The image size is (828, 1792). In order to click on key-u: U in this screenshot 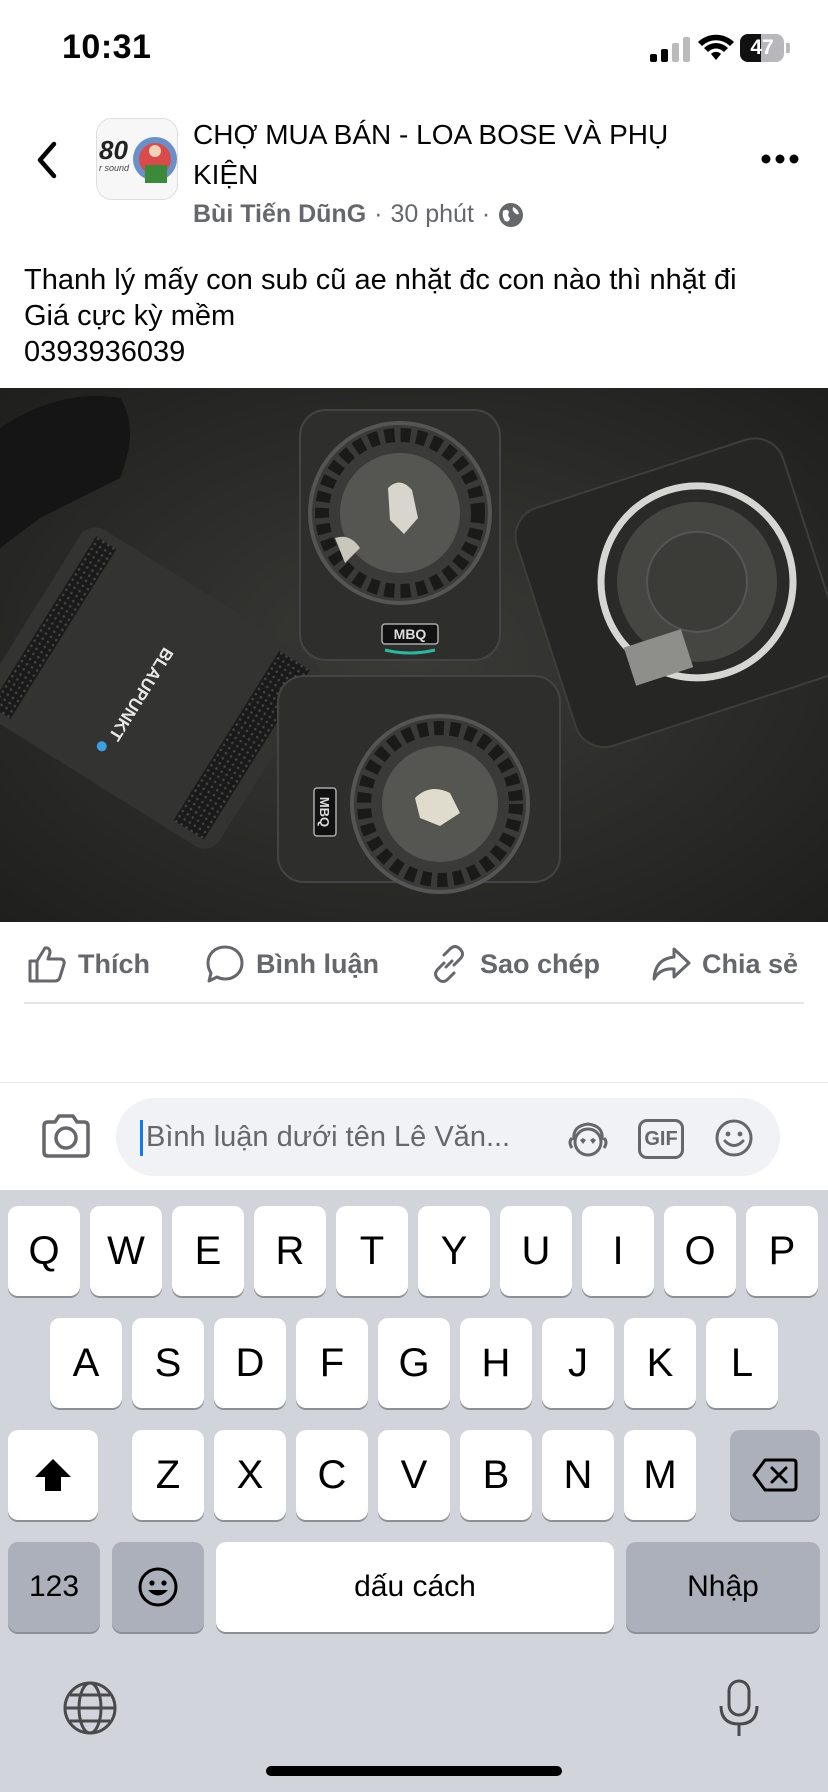, I will do `click(536, 1251)`.